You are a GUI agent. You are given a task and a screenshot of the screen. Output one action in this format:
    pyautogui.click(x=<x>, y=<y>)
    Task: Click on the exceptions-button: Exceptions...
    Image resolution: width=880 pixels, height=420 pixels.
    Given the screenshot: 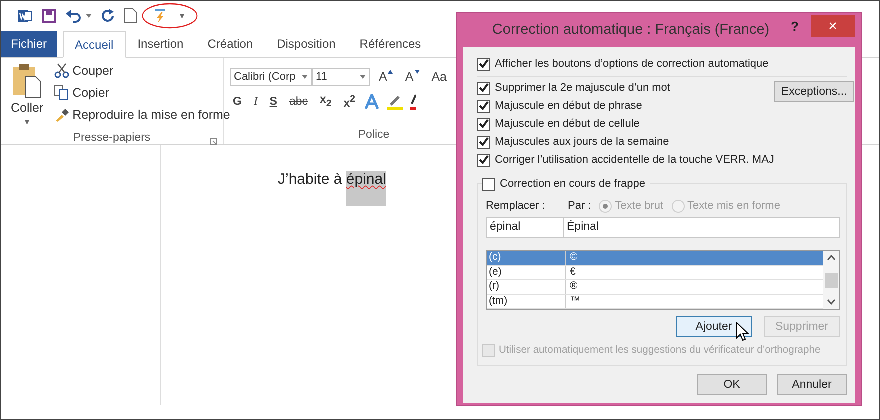 What is the action you would take?
    pyautogui.click(x=814, y=91)
    